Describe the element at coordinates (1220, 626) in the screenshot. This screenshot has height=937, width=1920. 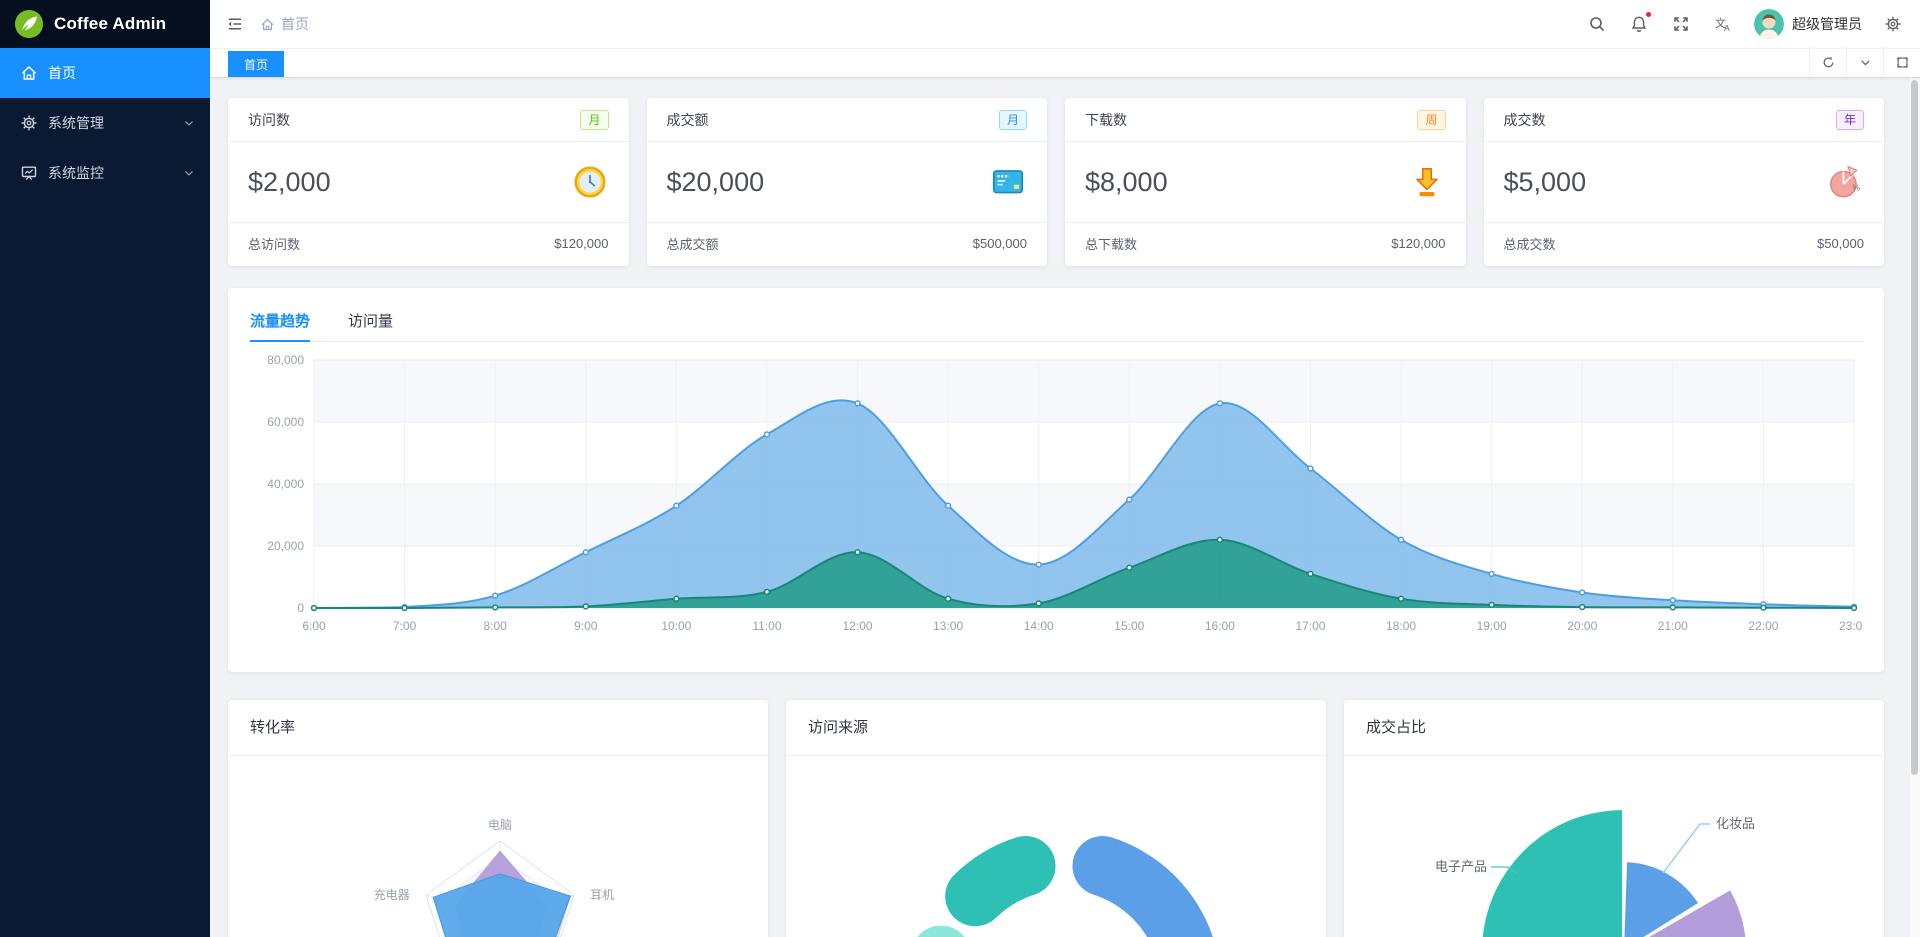
I see `svg-text: 16:00` at that location.